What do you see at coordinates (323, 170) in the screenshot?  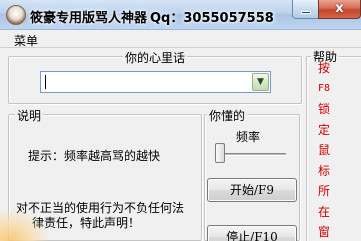 I see `help-char: 标` at bounding box center [323, 170].